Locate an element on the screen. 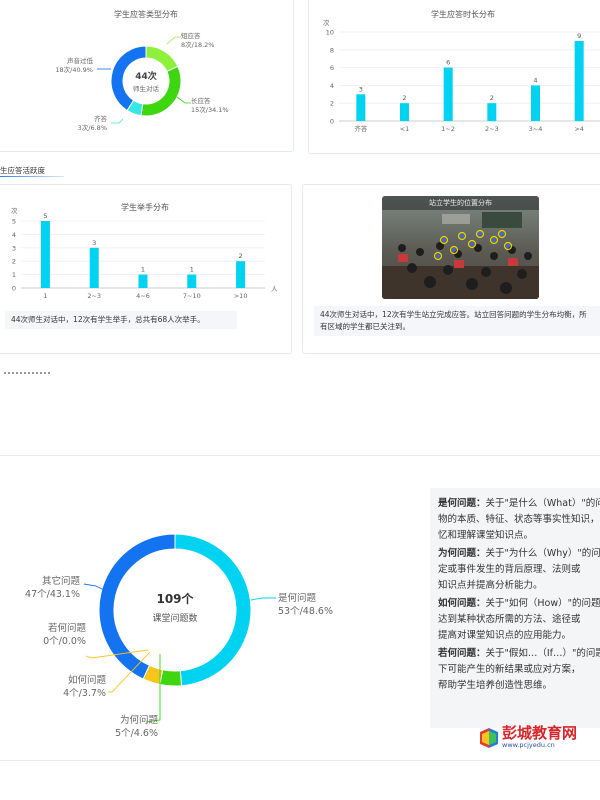  label-if-question-value: 0个/0.0% is located at coordinates (64, 641).